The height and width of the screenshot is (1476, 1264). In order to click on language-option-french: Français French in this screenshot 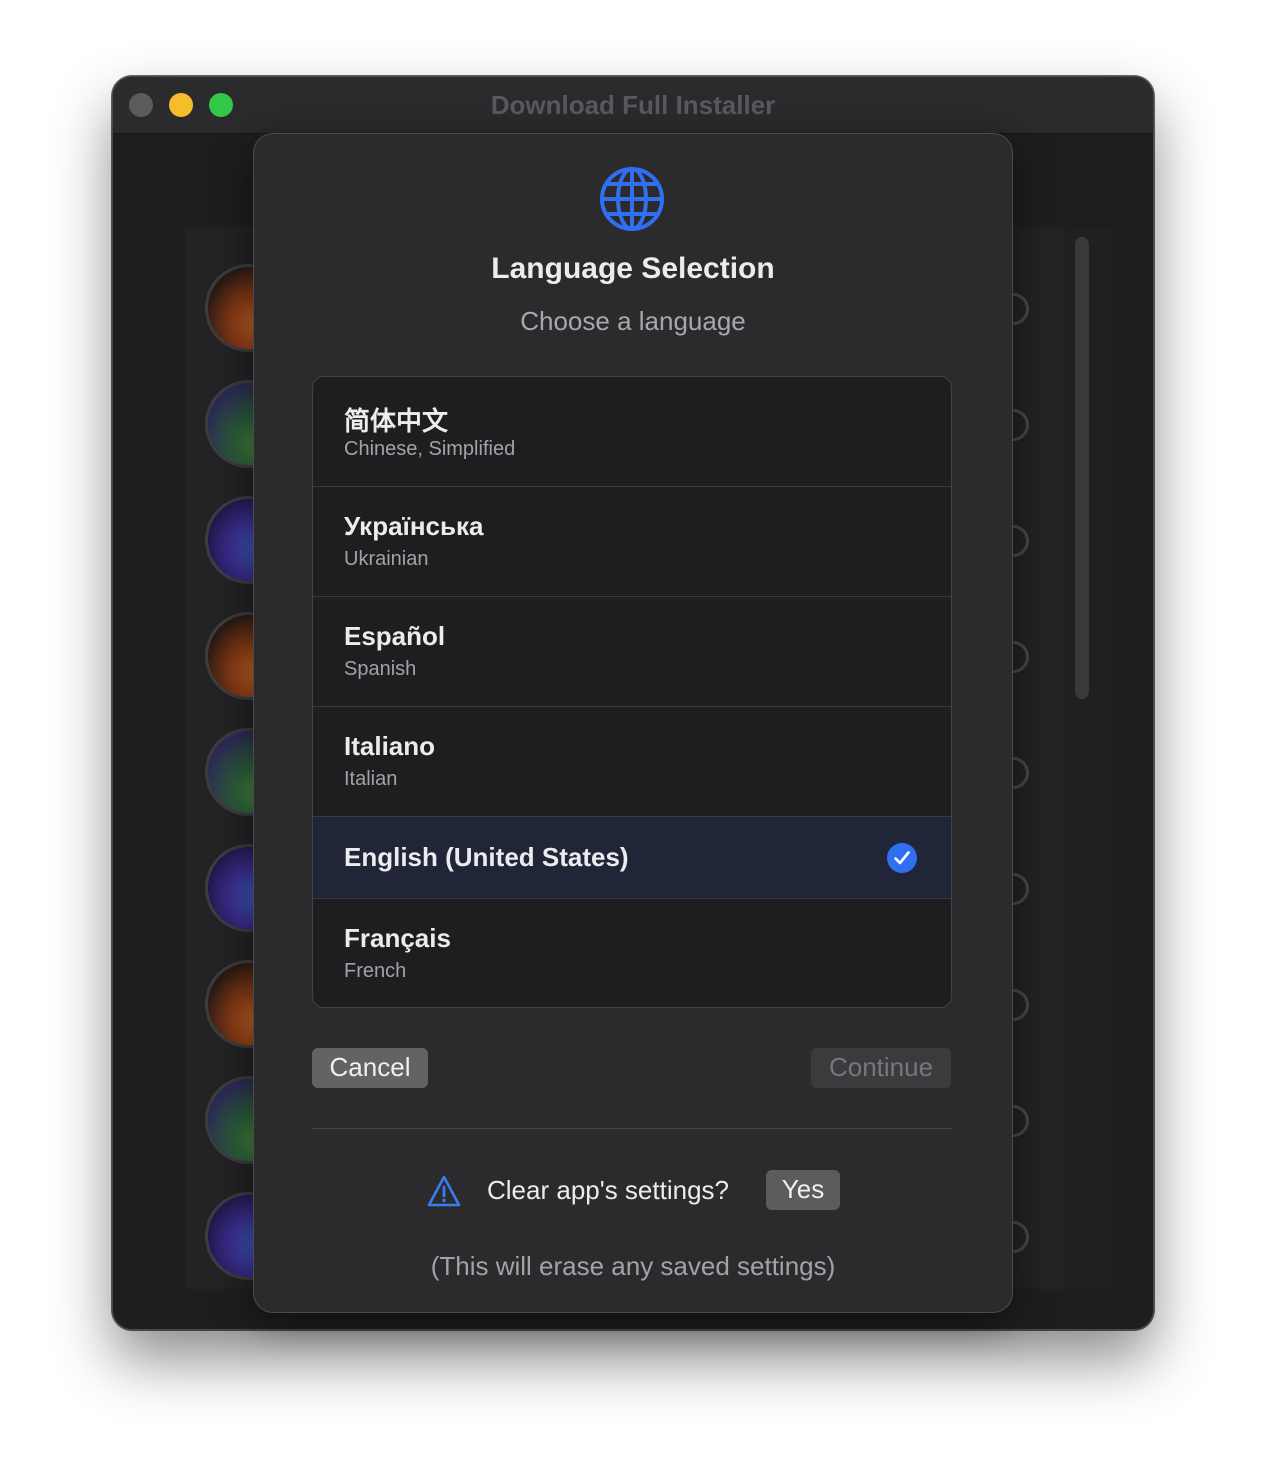, I will do `click(632, 953)`.